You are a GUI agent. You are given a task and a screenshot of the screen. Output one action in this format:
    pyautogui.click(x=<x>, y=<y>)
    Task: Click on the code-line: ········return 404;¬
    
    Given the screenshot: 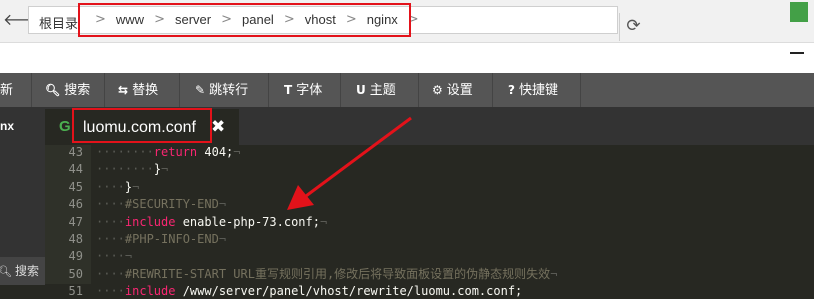 What is the action you would take?
    pyautogui.click(x=168, y=152)
    